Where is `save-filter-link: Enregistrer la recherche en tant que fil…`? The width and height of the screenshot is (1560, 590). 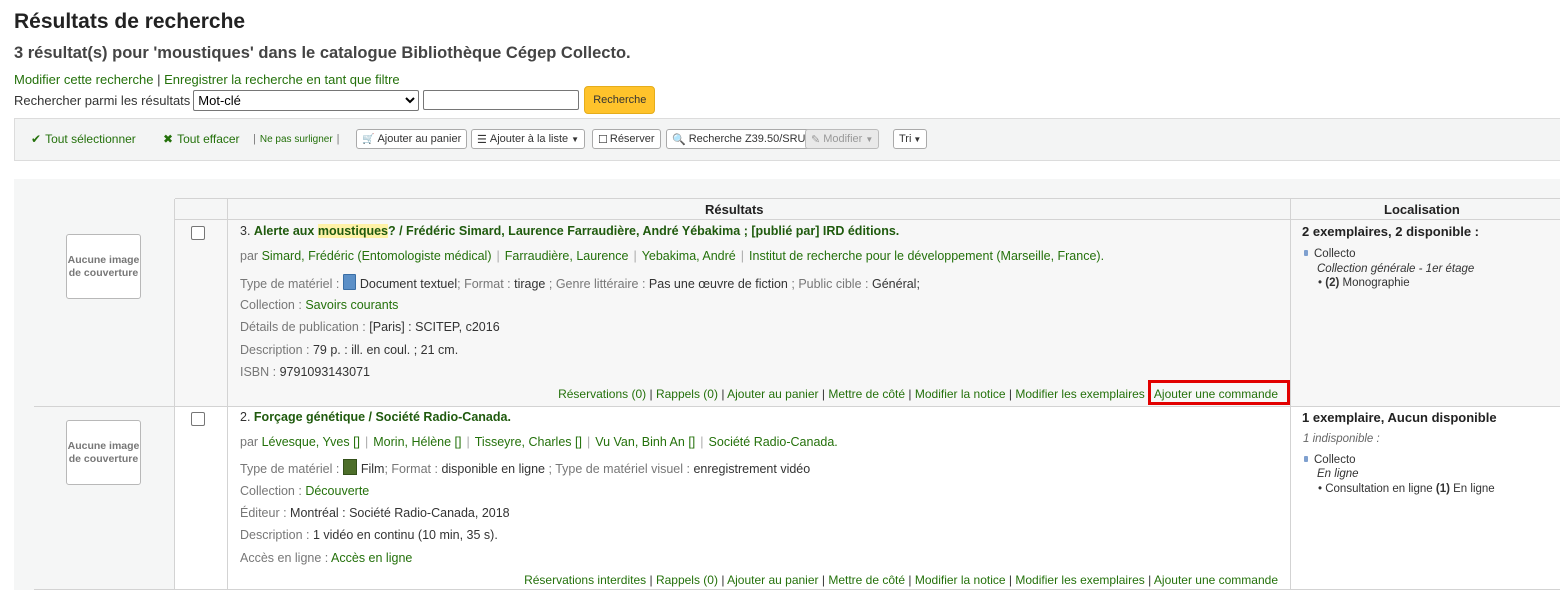 save-filter-link: Enregistrer la recherche en tant que fil… is located at coordinates (282, 79).